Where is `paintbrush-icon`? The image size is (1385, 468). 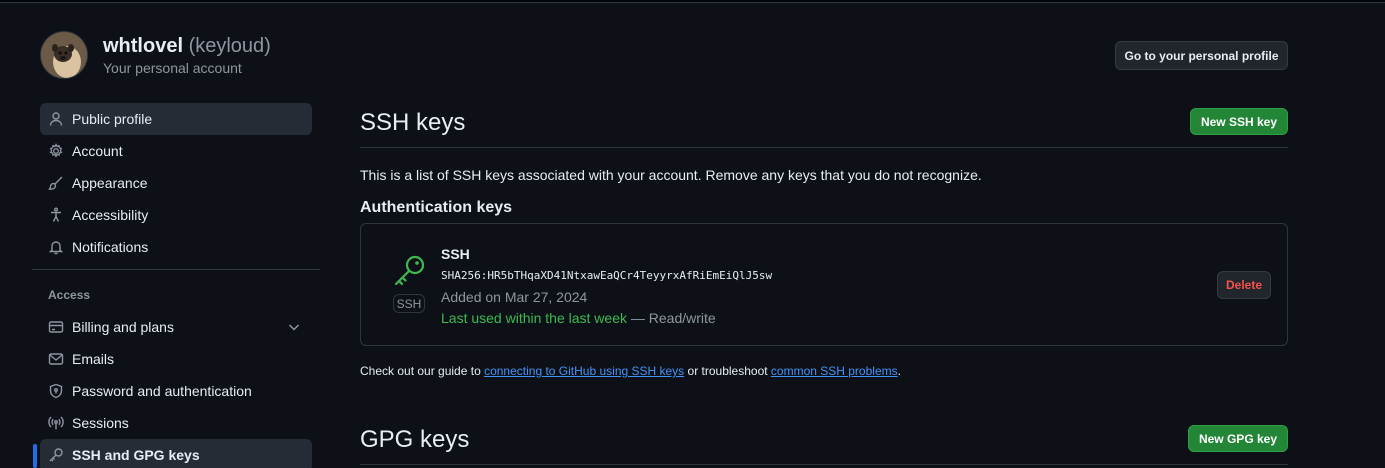 paintbrush-icon is located at coordinates (56, 183).